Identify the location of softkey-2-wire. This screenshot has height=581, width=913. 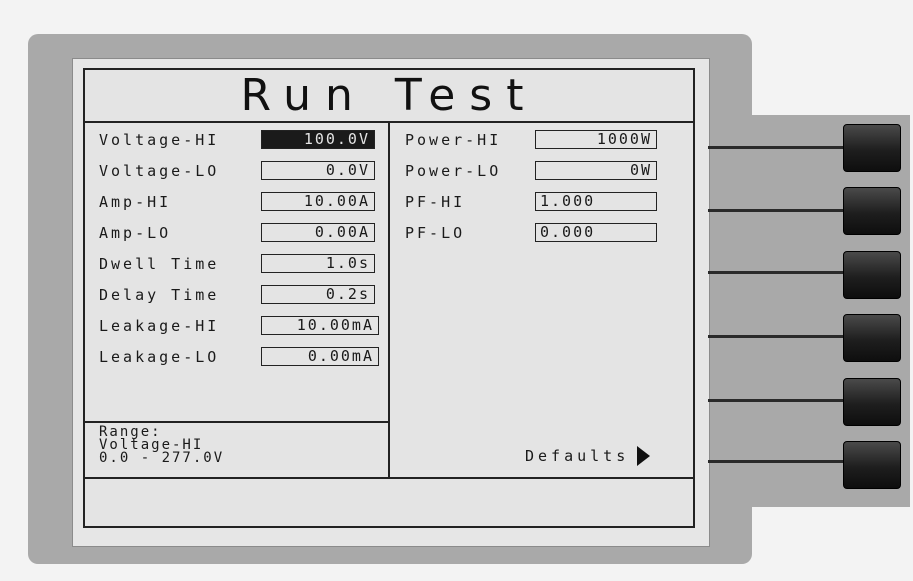
(778, 210).